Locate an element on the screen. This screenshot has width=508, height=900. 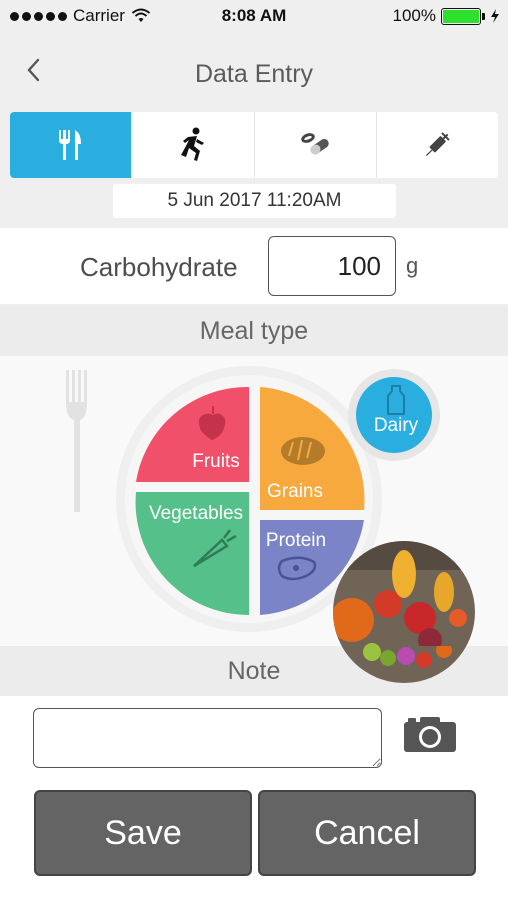
segment-protein-label: Protein is located at coordinates (296, 540).